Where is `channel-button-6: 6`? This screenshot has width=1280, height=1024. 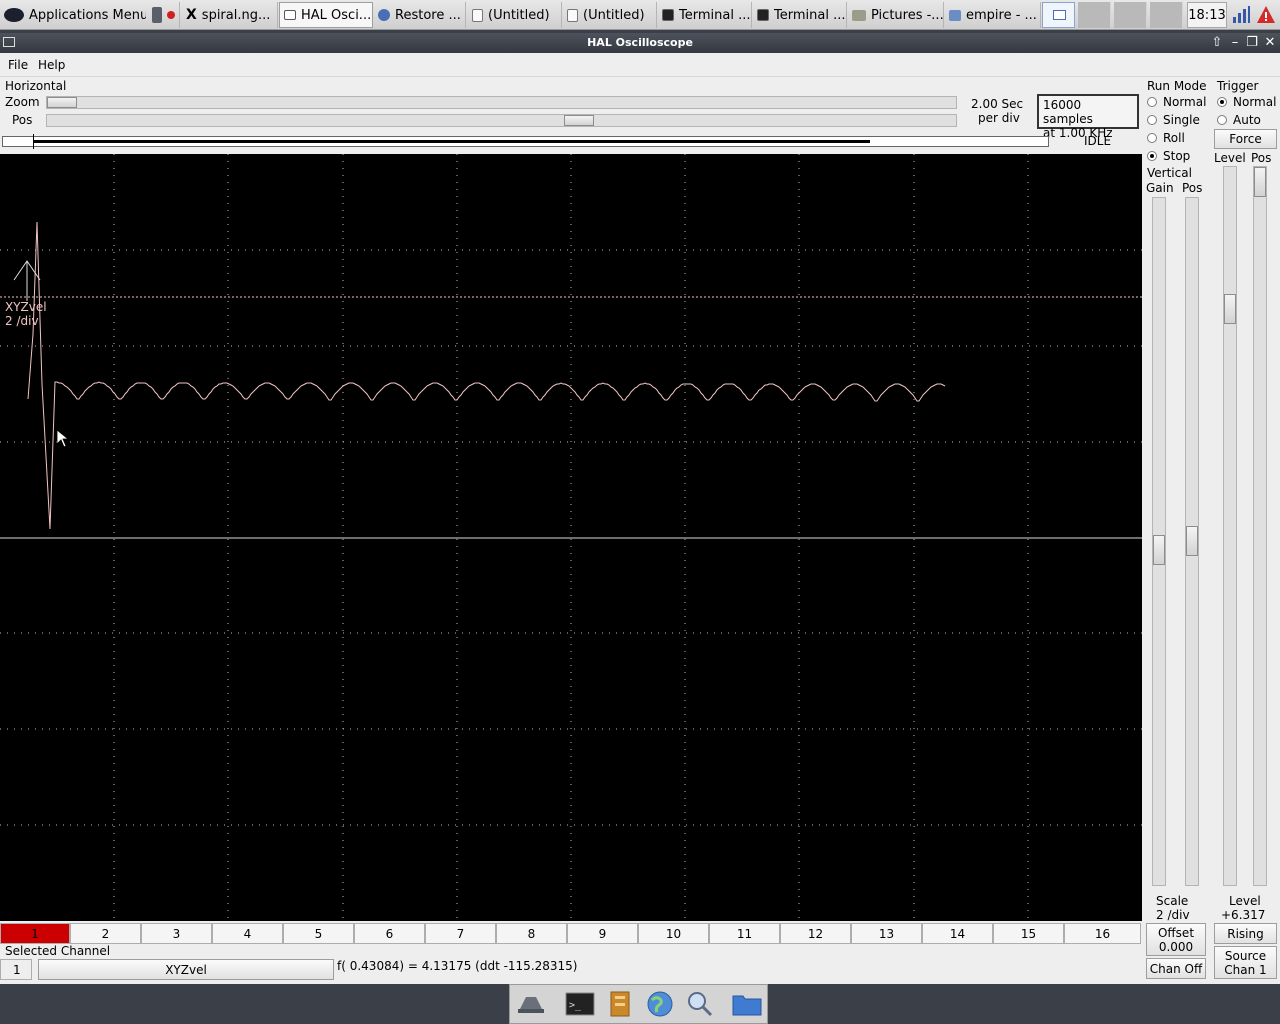 channel-button-6: 6 is located at coordinates (389, 933).